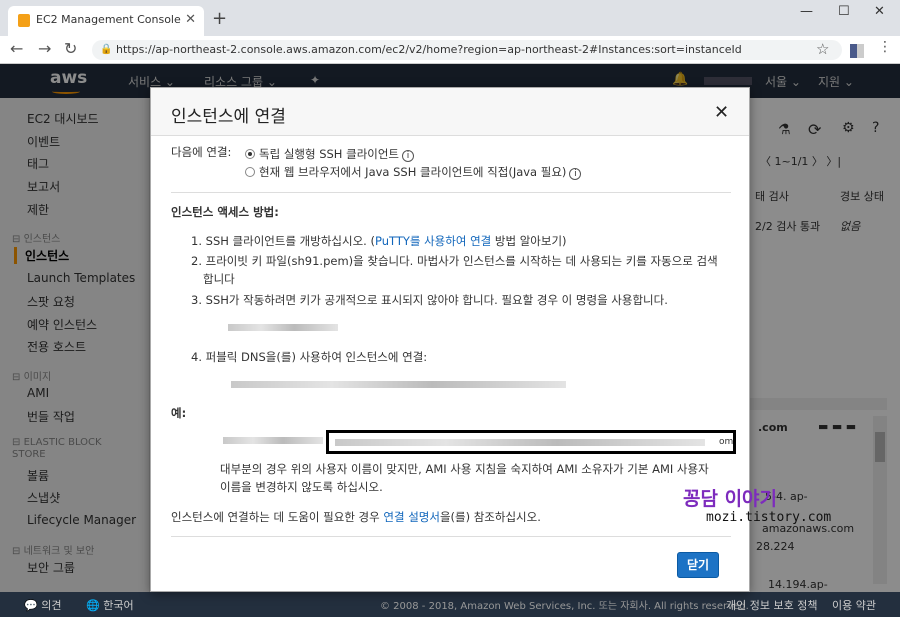 The height and width of the screenshot is (617, 900). I want to click on option-java-ssh: 현재 웹 브라우저에서 Java SSH 클라이언트에 직접(Java 필요) i, so click(413, 172).